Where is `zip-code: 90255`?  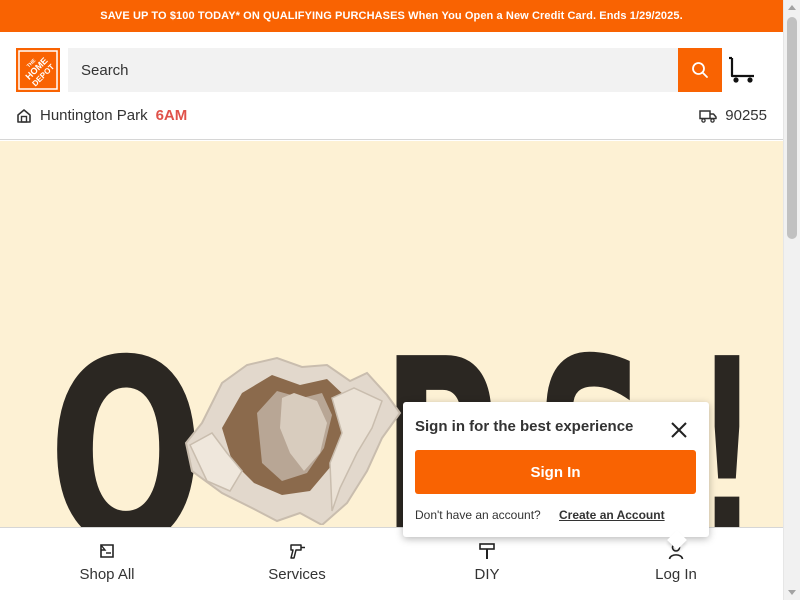
zip-code: 90255 is located at coordinates (746, 115).